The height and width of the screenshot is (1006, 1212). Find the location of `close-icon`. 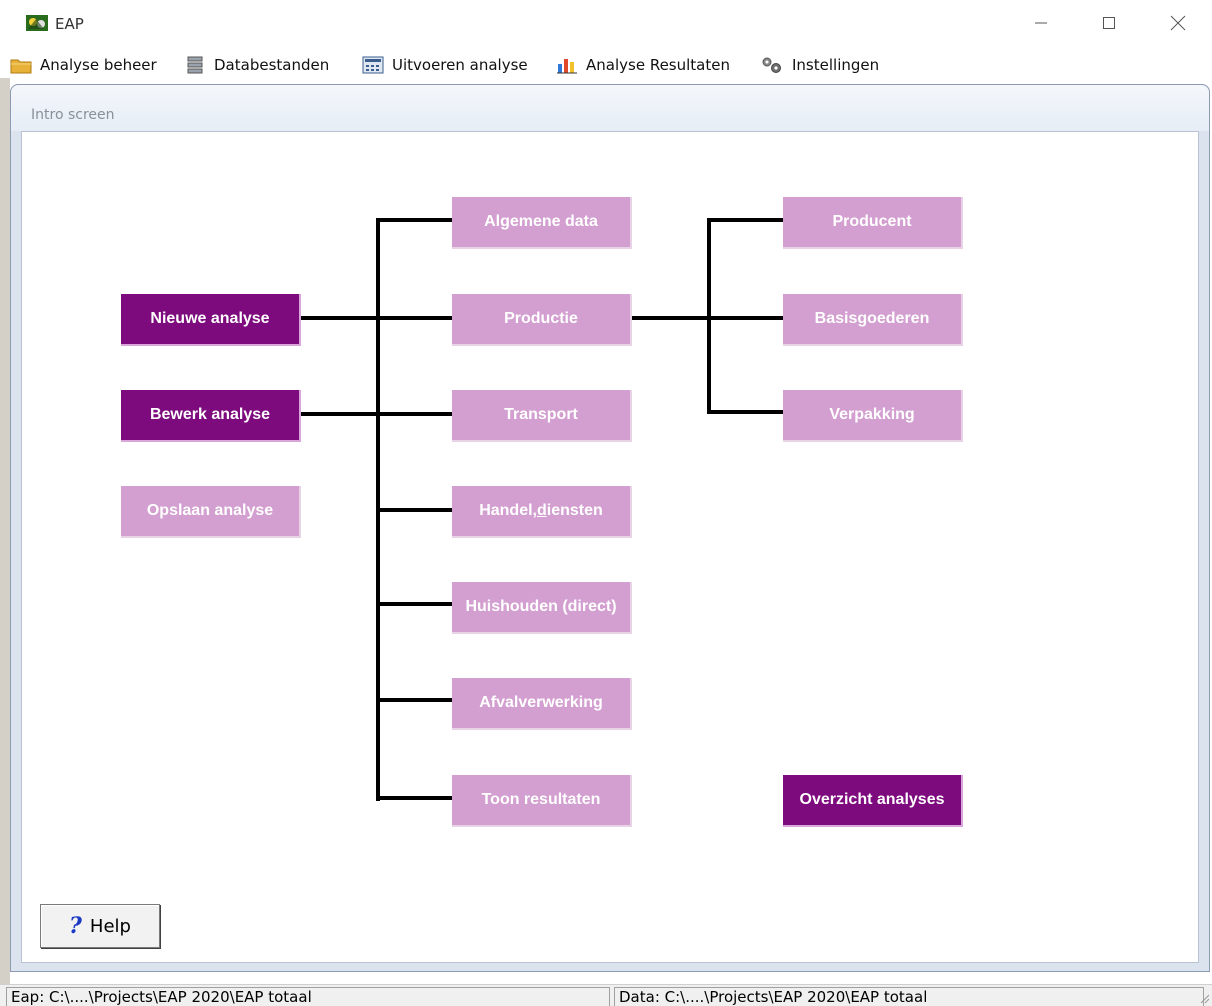

close-icon is located at coordinates (1178, 23).